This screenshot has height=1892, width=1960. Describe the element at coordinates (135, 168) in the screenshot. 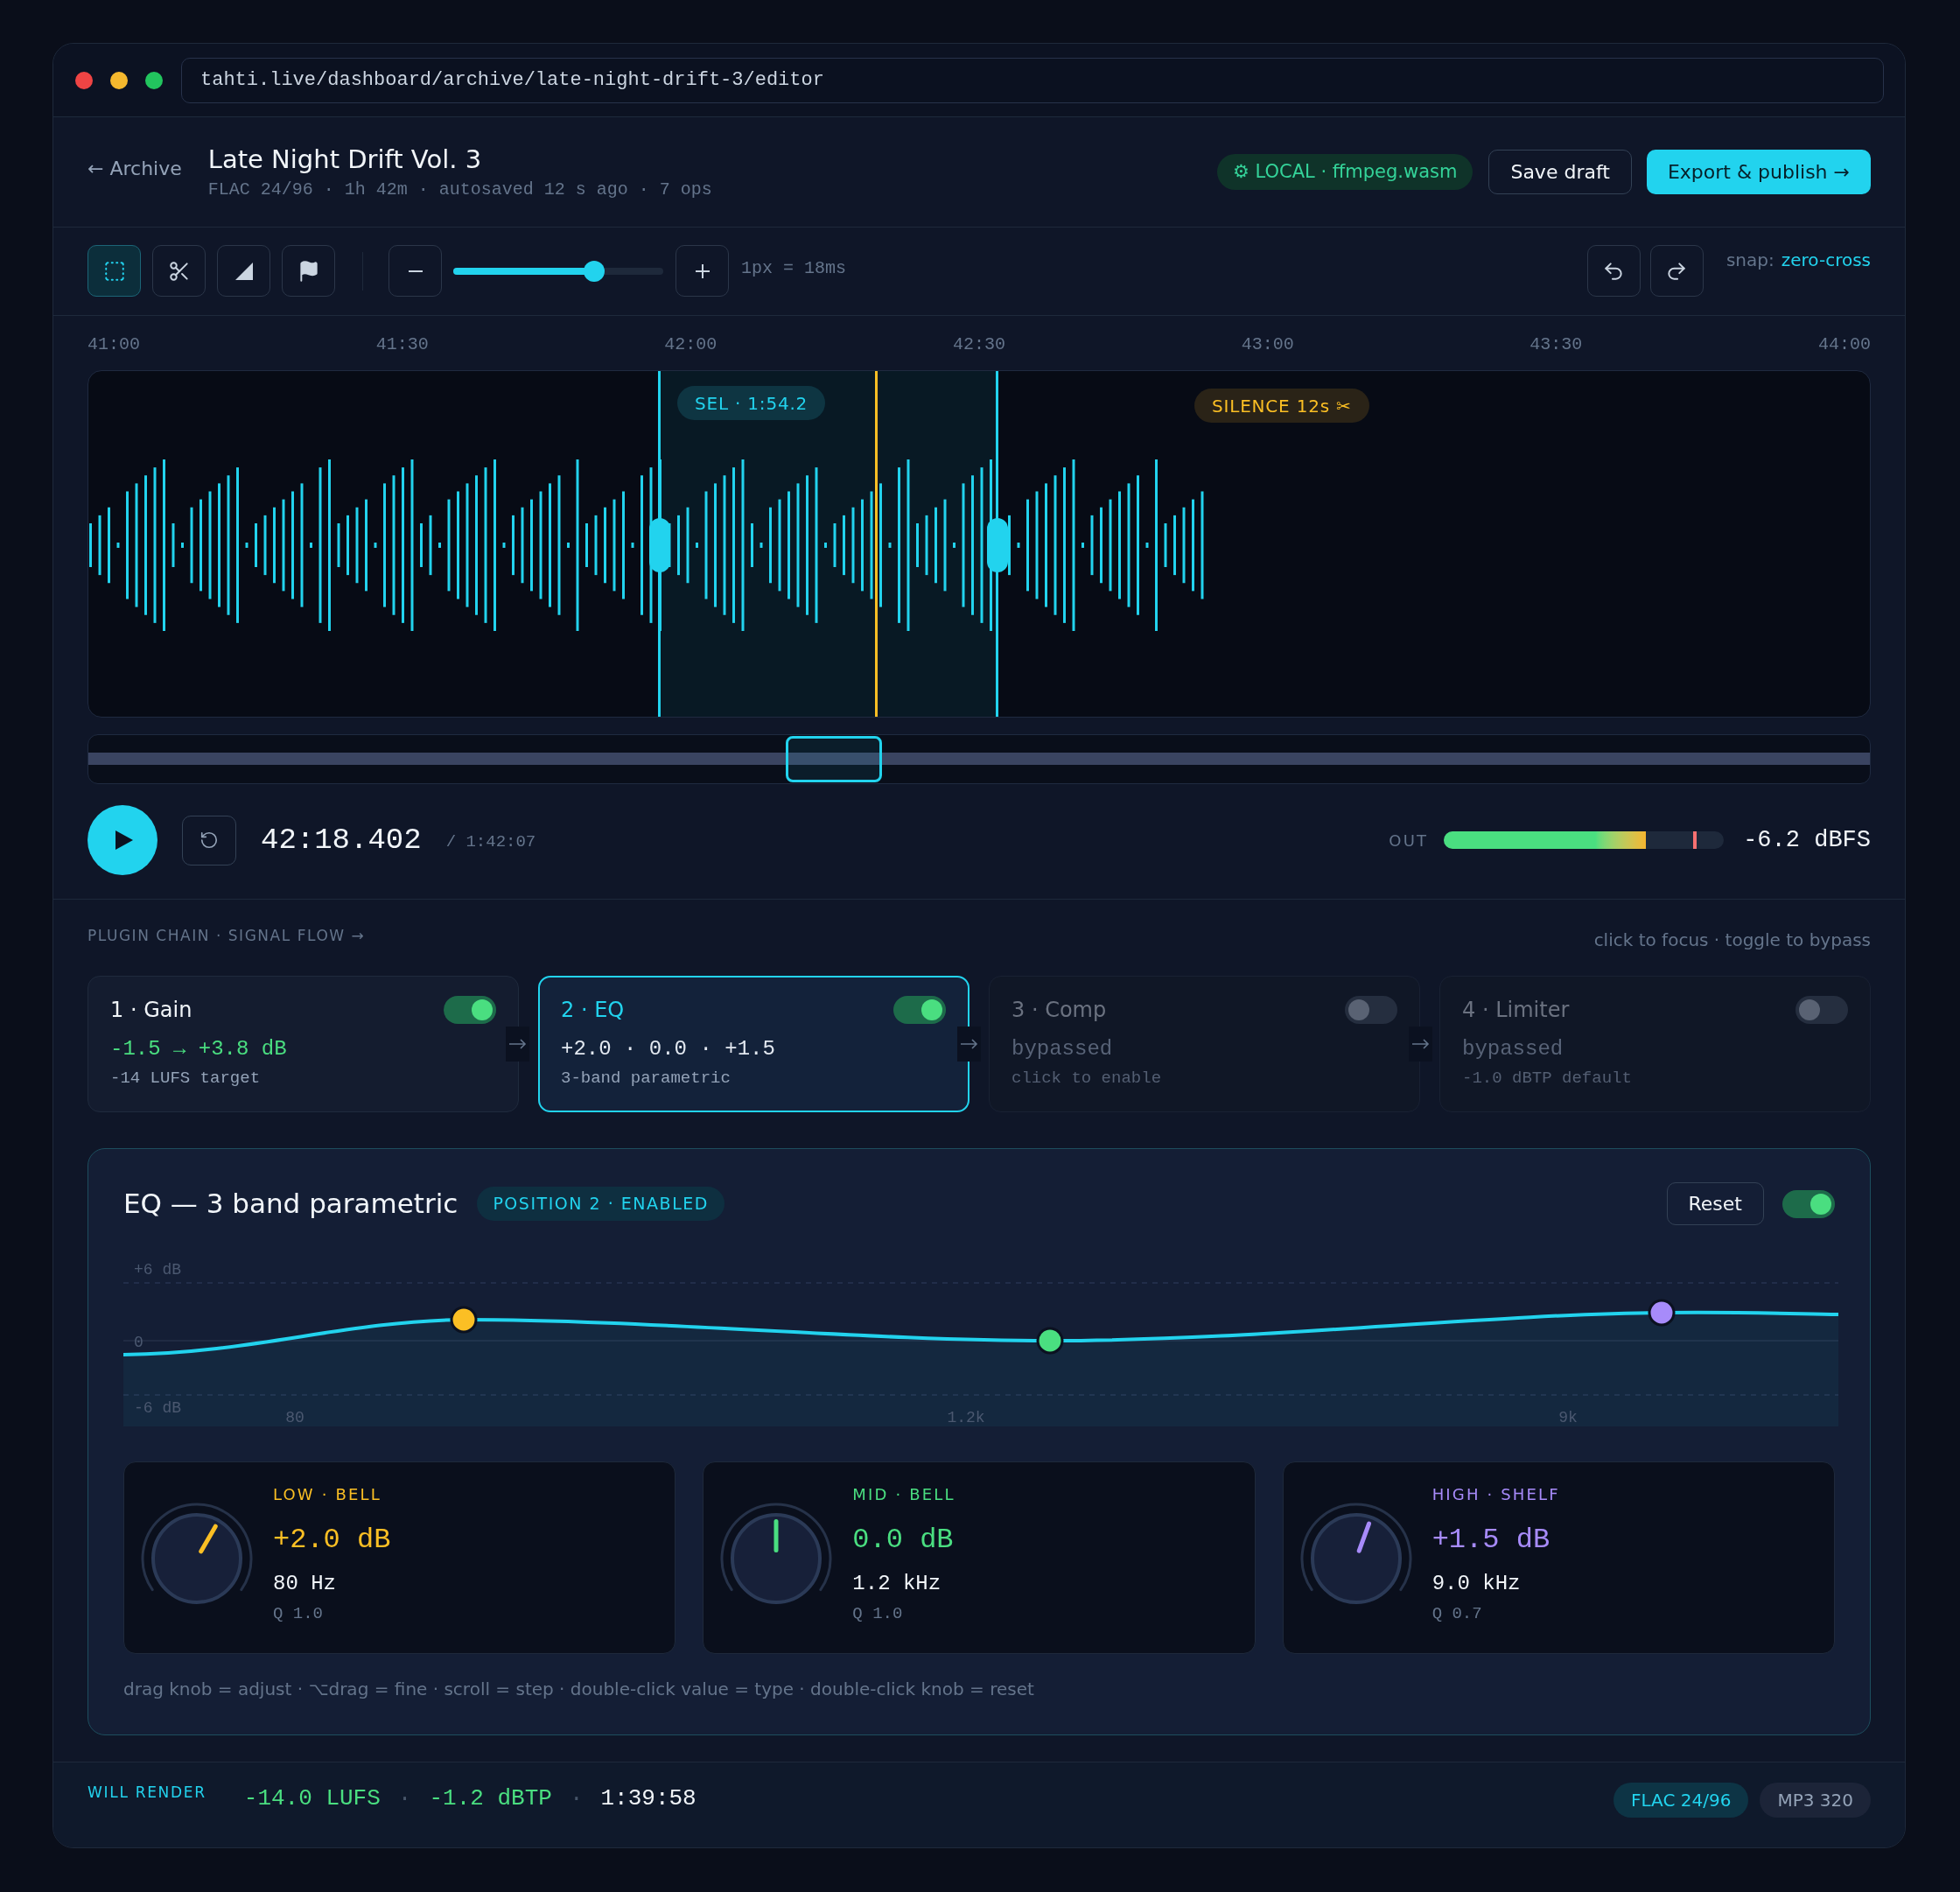

I see `back-link: ← Archive` at that location.